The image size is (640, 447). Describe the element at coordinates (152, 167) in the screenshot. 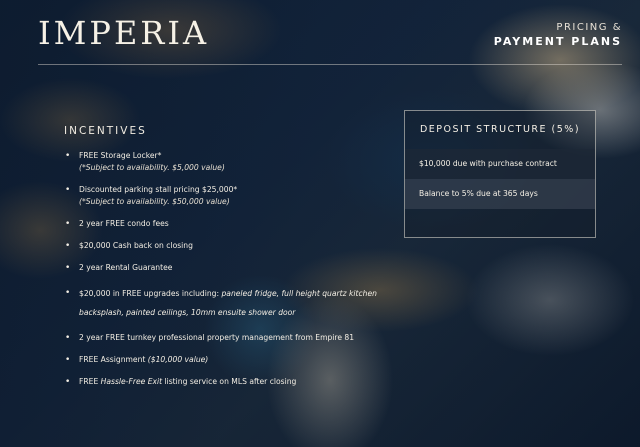

I see `incentive-note: (*Subject to availability. $5,000 value)` at that location.